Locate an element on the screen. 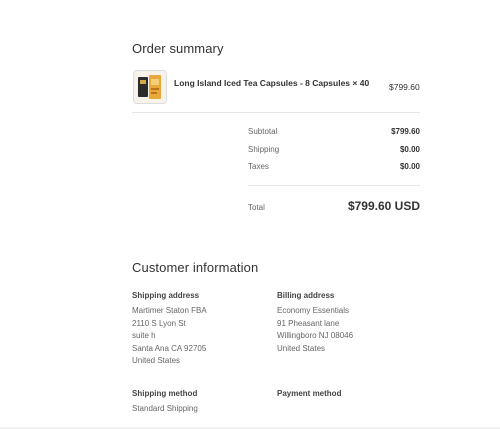 This screenshot has height=429, width=500. total-divider is located at coordinates (334, 185).